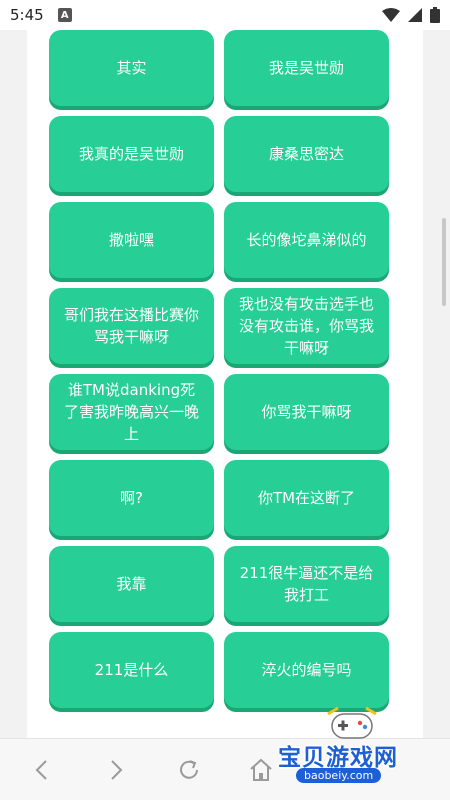  I want to click on sound-button: 哥们我在这播比赛你骂我干嘛呀, so click(131, 326).